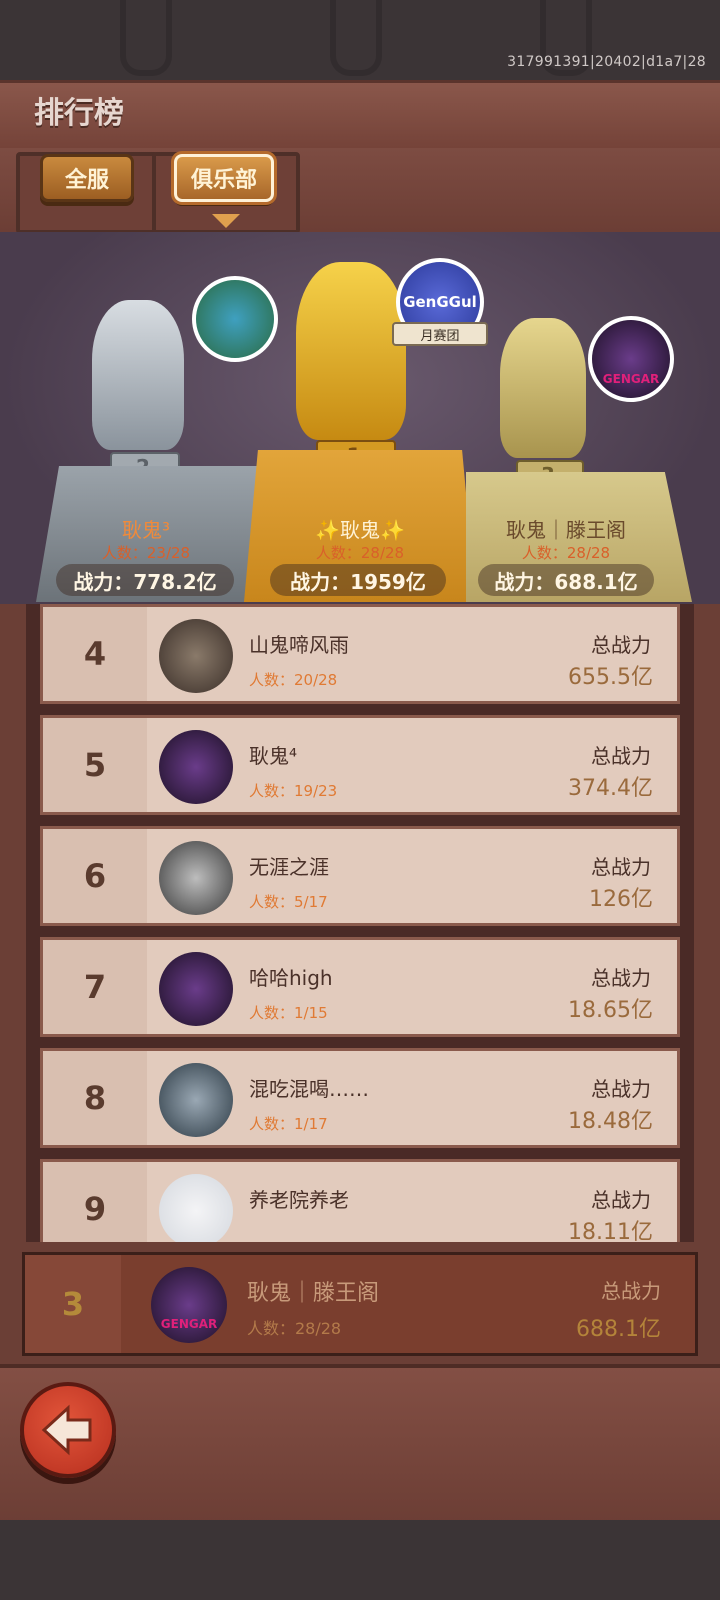 Image resolution: width=720 pixels, height=1600 pixels. I want to click on back-arrow-icon, so click(66, 1430).